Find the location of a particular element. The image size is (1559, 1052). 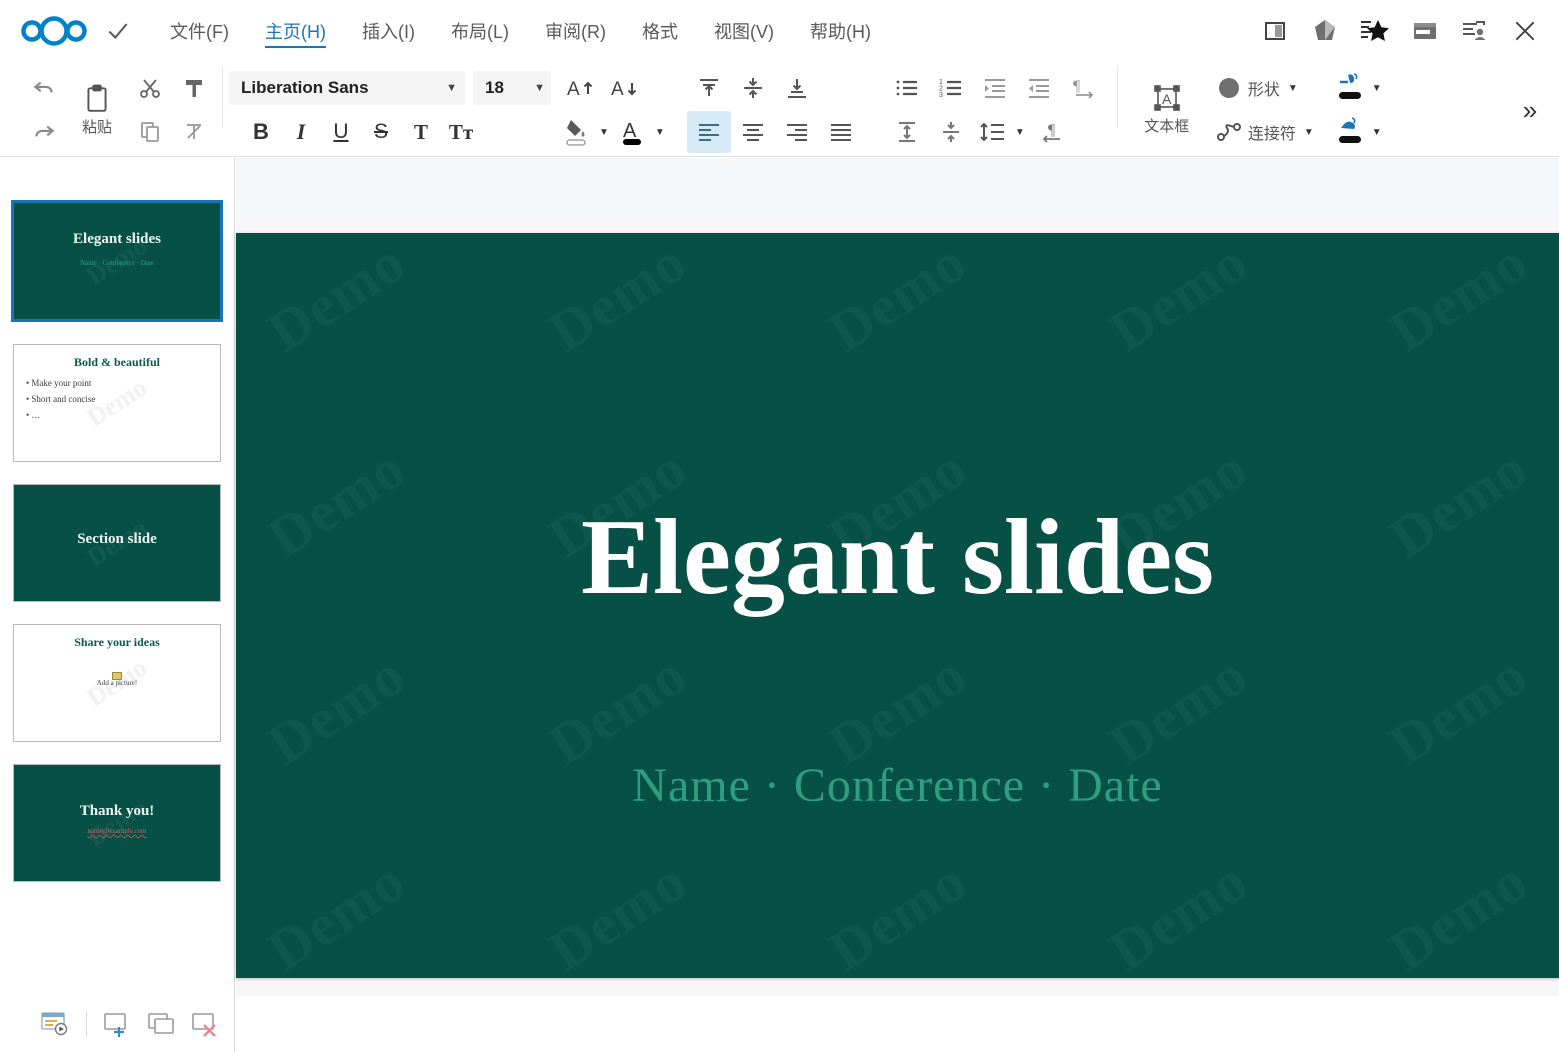

align-left-button is located at coordinates (708, 132).